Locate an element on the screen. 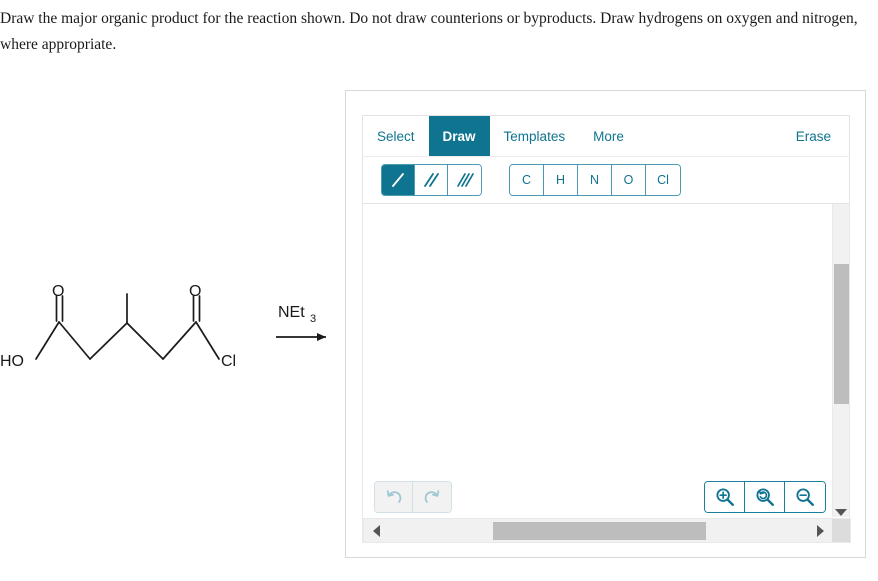  svg-text: 3 is located at coordinates (313, 319).